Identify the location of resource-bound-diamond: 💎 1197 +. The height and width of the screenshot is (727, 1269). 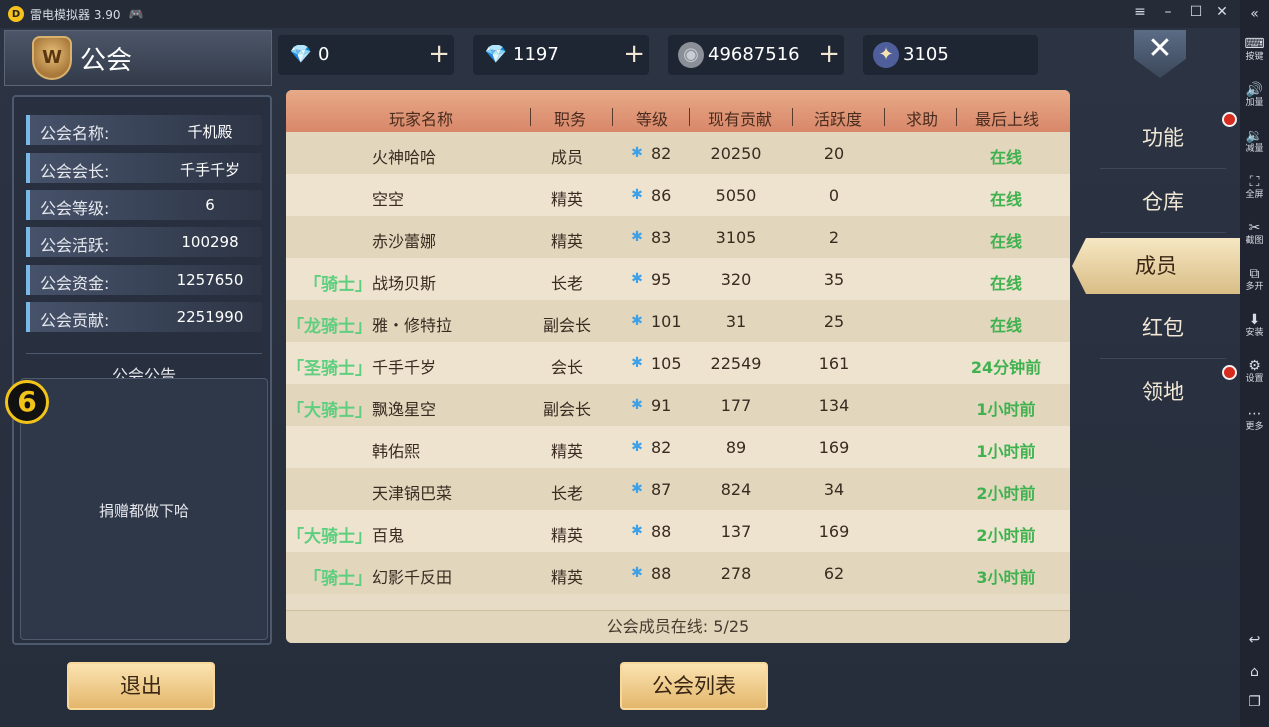
(561, 55).